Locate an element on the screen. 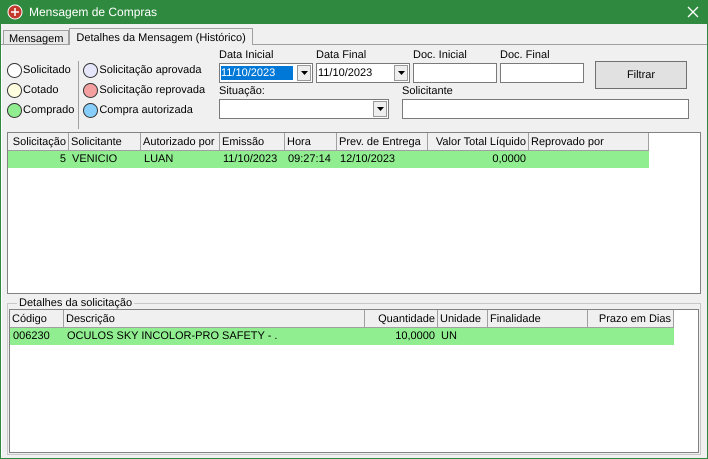 Image resolution: width=708 pixels, height=459 pixels. column-header: Autorizado por is located at coordinates (180, 142).